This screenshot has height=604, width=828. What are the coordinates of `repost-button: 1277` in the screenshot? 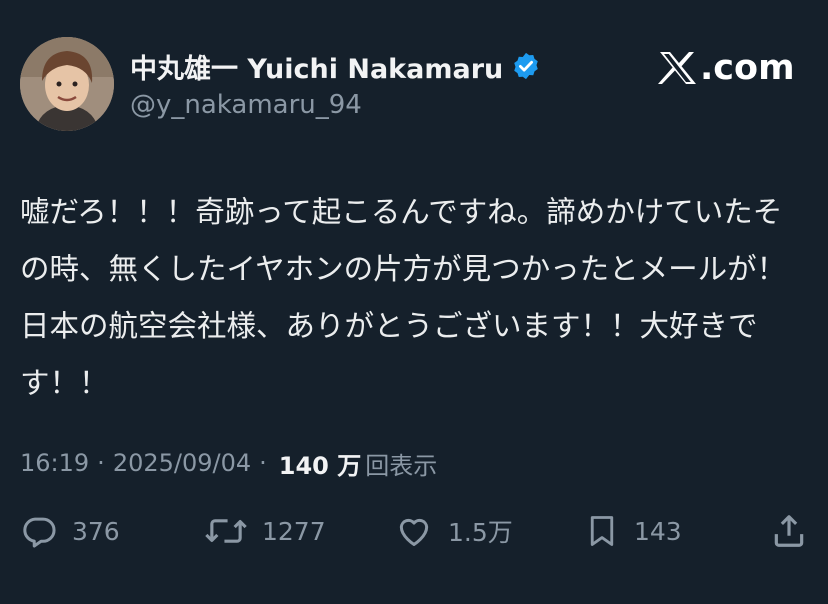 It's located at (265, 531).